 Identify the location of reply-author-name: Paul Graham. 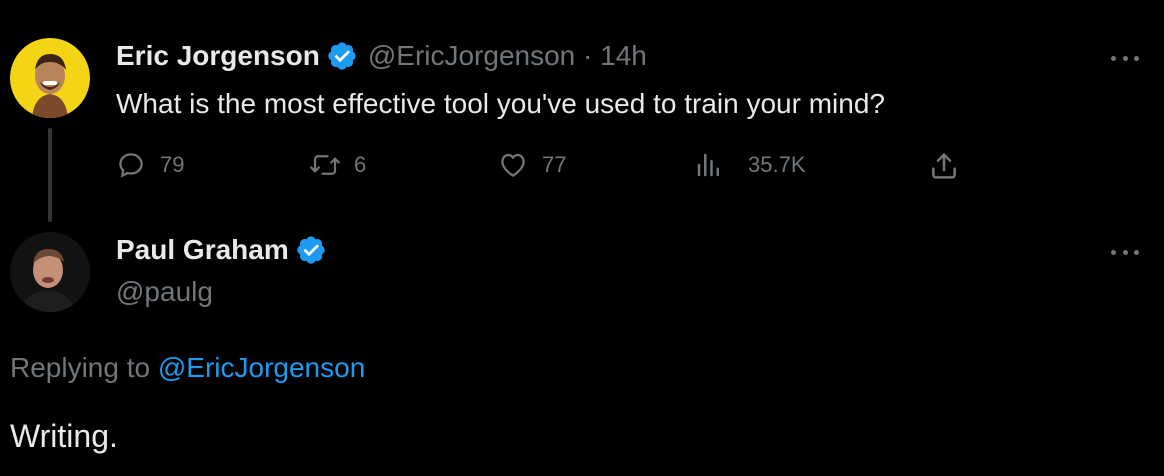
(202, 250).